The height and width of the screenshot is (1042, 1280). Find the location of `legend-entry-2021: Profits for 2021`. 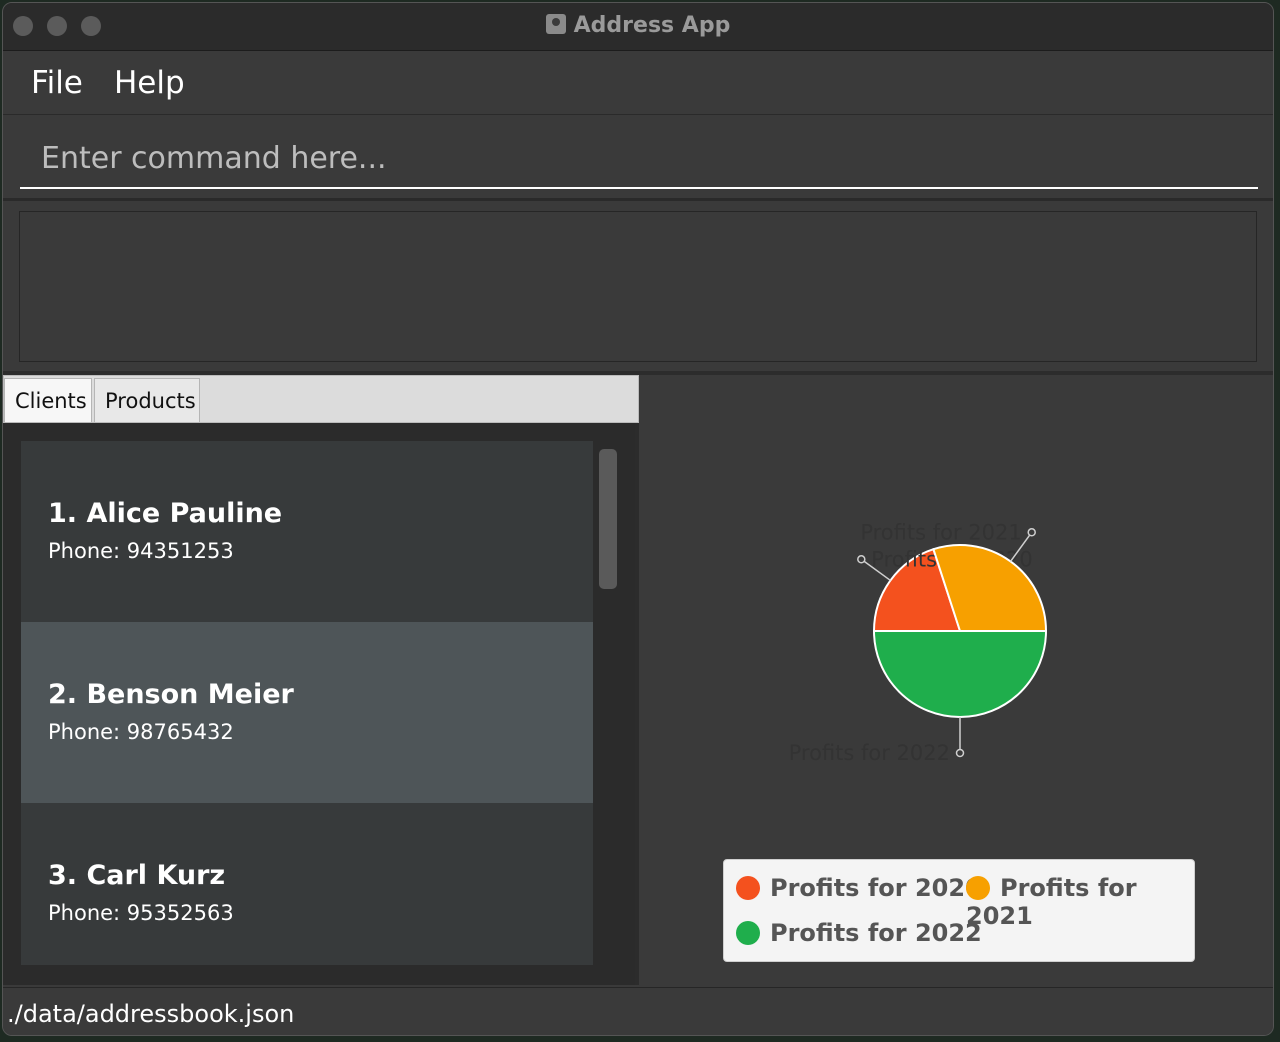

legend-entry-2021: Profits for 2021 is located at coordinates (1080, 902).